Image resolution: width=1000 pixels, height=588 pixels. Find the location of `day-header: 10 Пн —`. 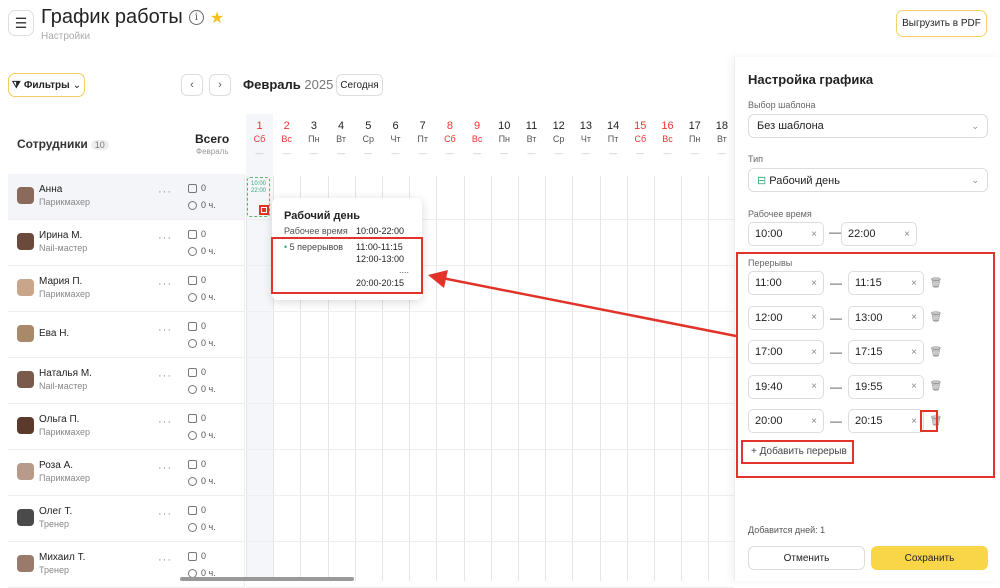

day-header: 10 Пн — is located at coordinates (504, 140).